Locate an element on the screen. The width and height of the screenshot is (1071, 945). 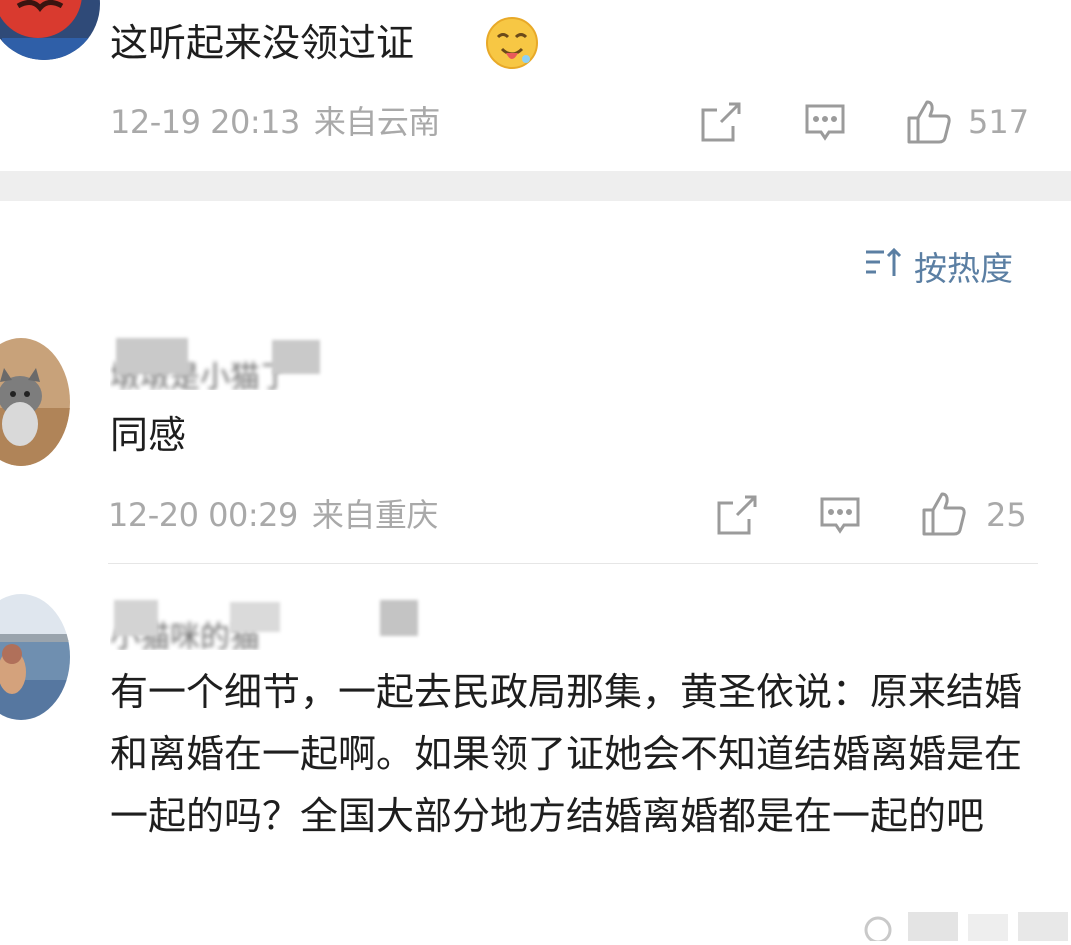
username: 墩墩是小猫了 is located at coordinates (240, 360).